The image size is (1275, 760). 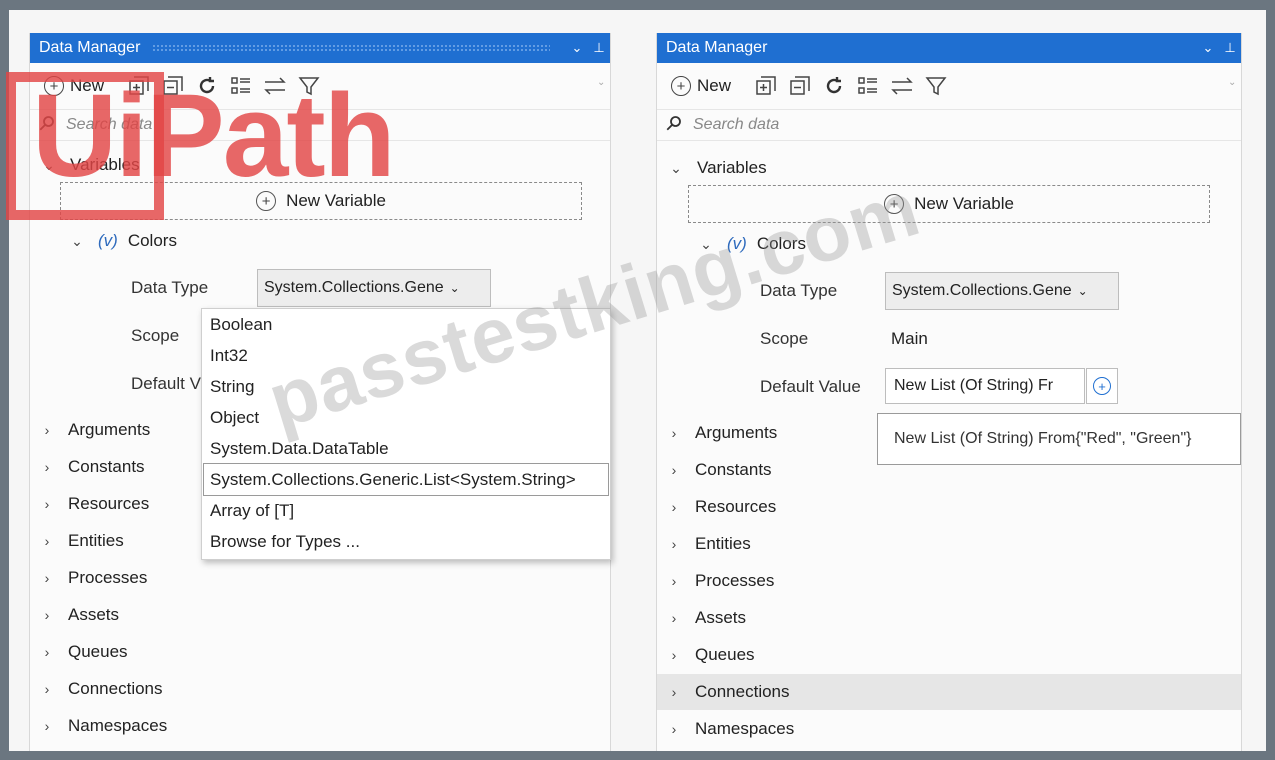 I want to click on dropdown-option: Boolean, so click(x=406, y=324).